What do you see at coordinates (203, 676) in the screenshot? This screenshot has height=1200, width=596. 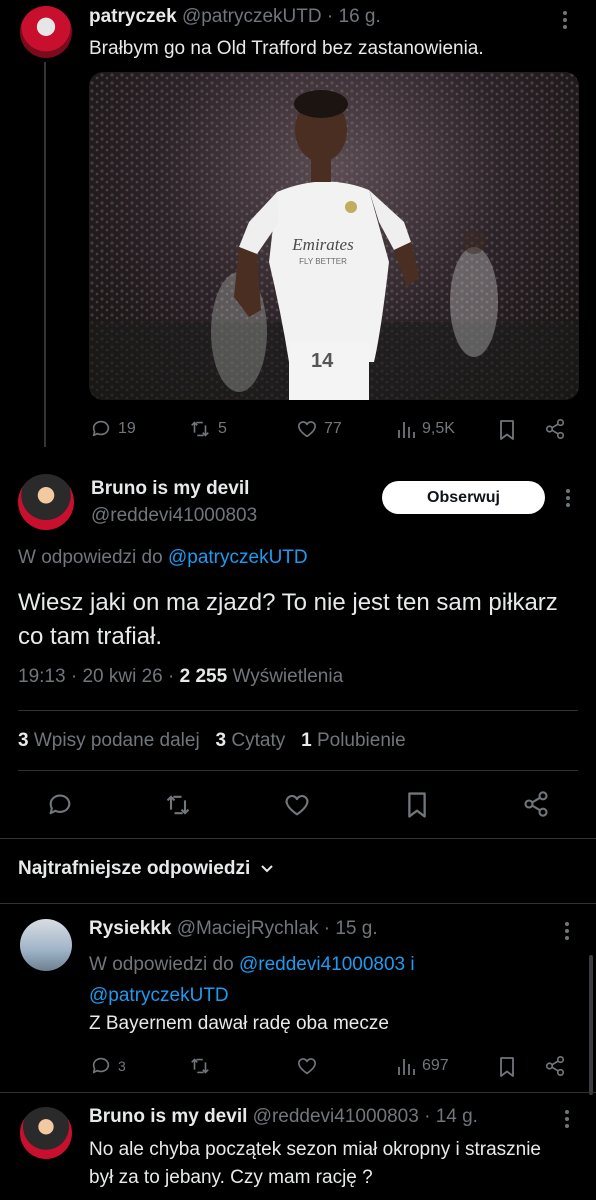 I see `views-count: 2 255` at bounding box center [203, 676].